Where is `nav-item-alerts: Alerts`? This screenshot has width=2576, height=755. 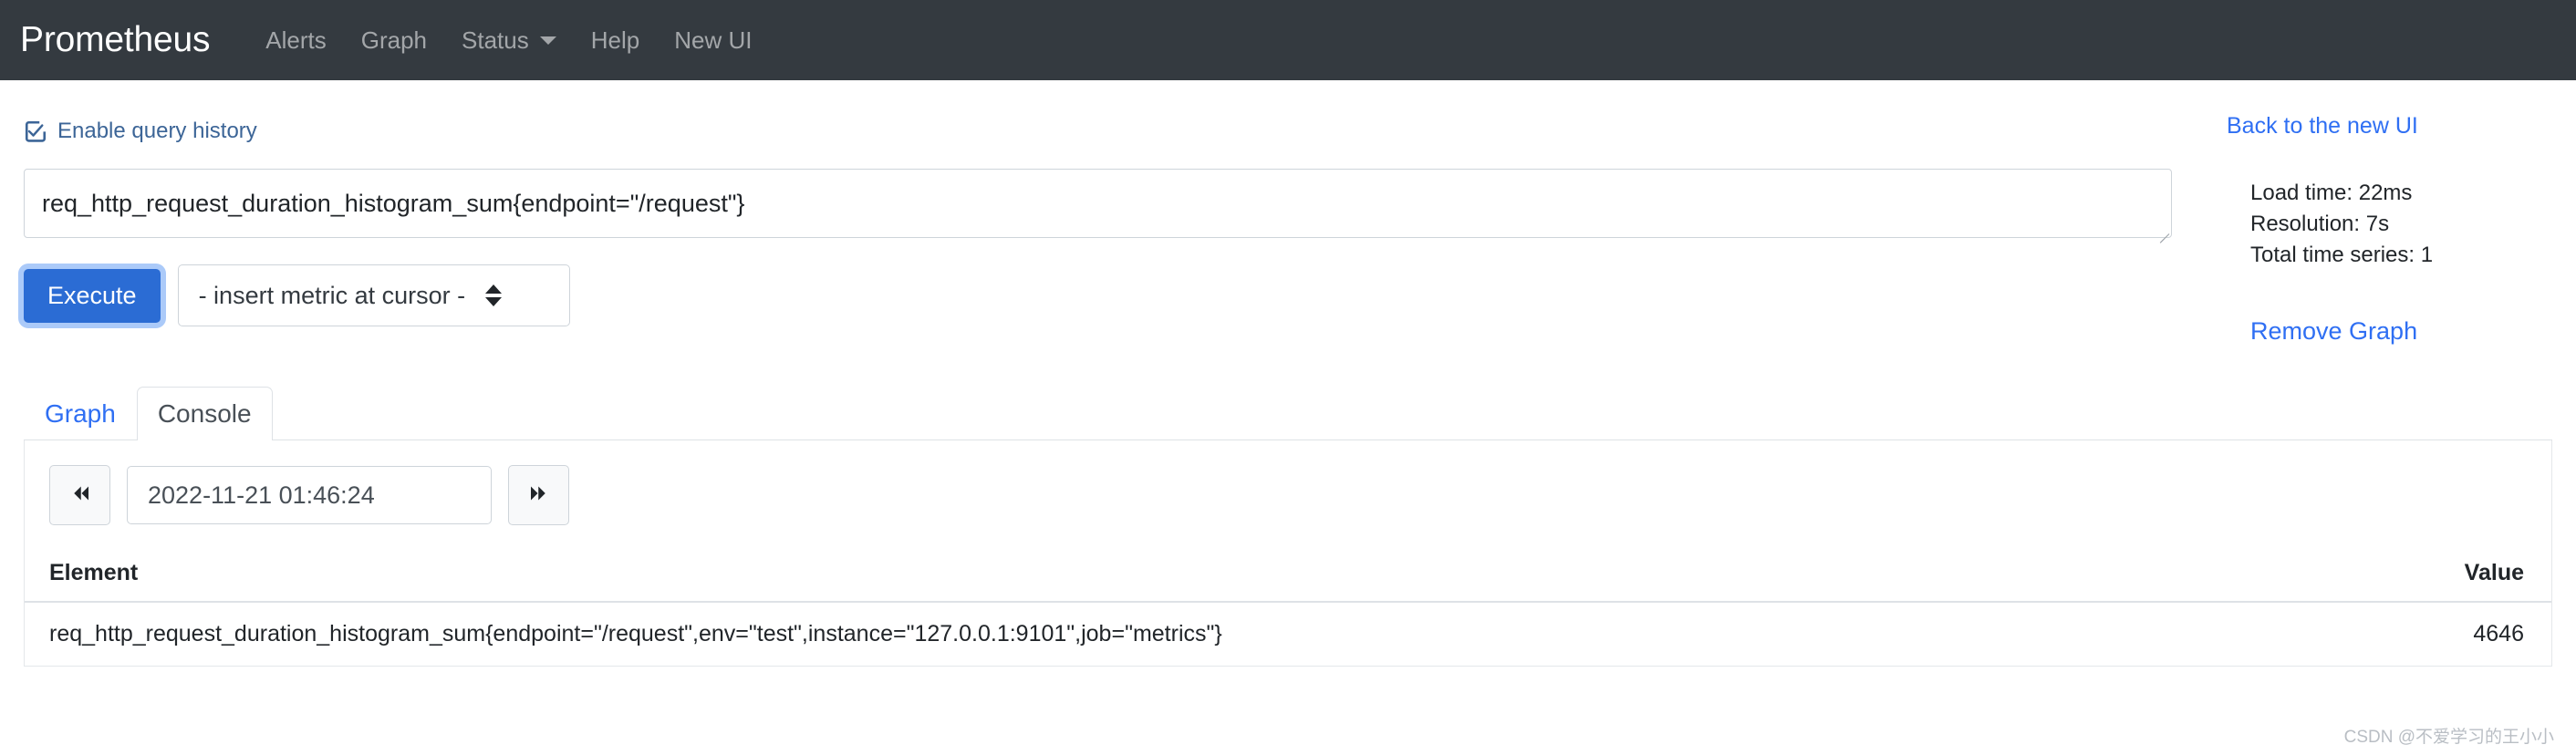 nav-item-alerts: Alerts is located at coordinates (295, 40).